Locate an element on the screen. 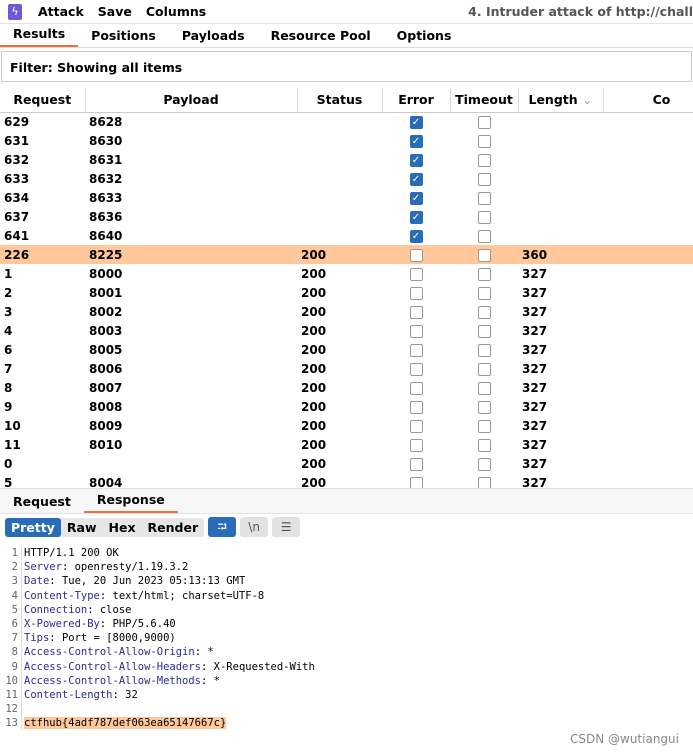 This screenshot has height=754, width=693. mode-hex: Hex is located at coordinates (122, 527).